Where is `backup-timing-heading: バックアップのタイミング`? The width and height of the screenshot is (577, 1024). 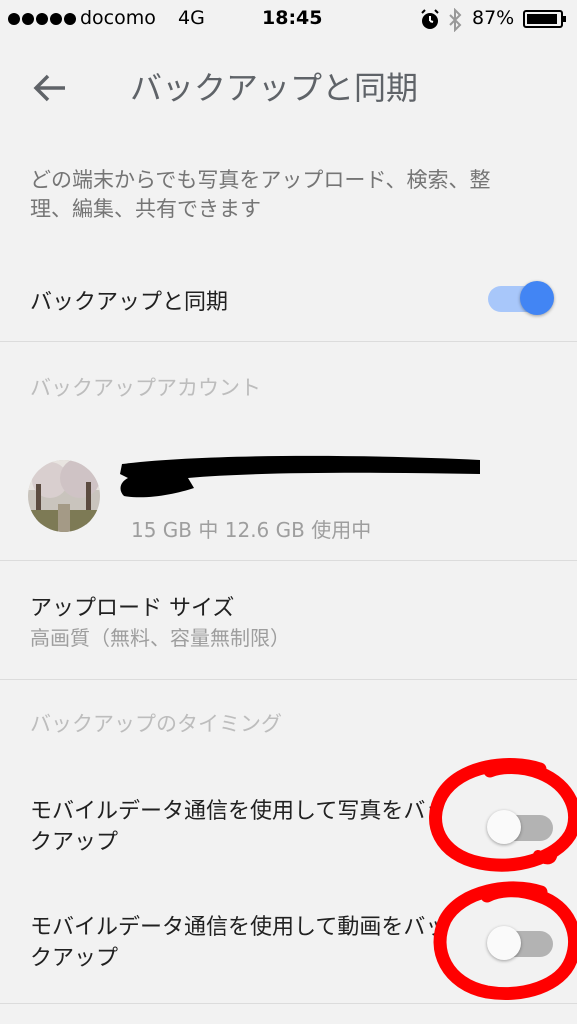 backup-timing-heading: バックアップのタイミング is located at coordinates (156, 724).